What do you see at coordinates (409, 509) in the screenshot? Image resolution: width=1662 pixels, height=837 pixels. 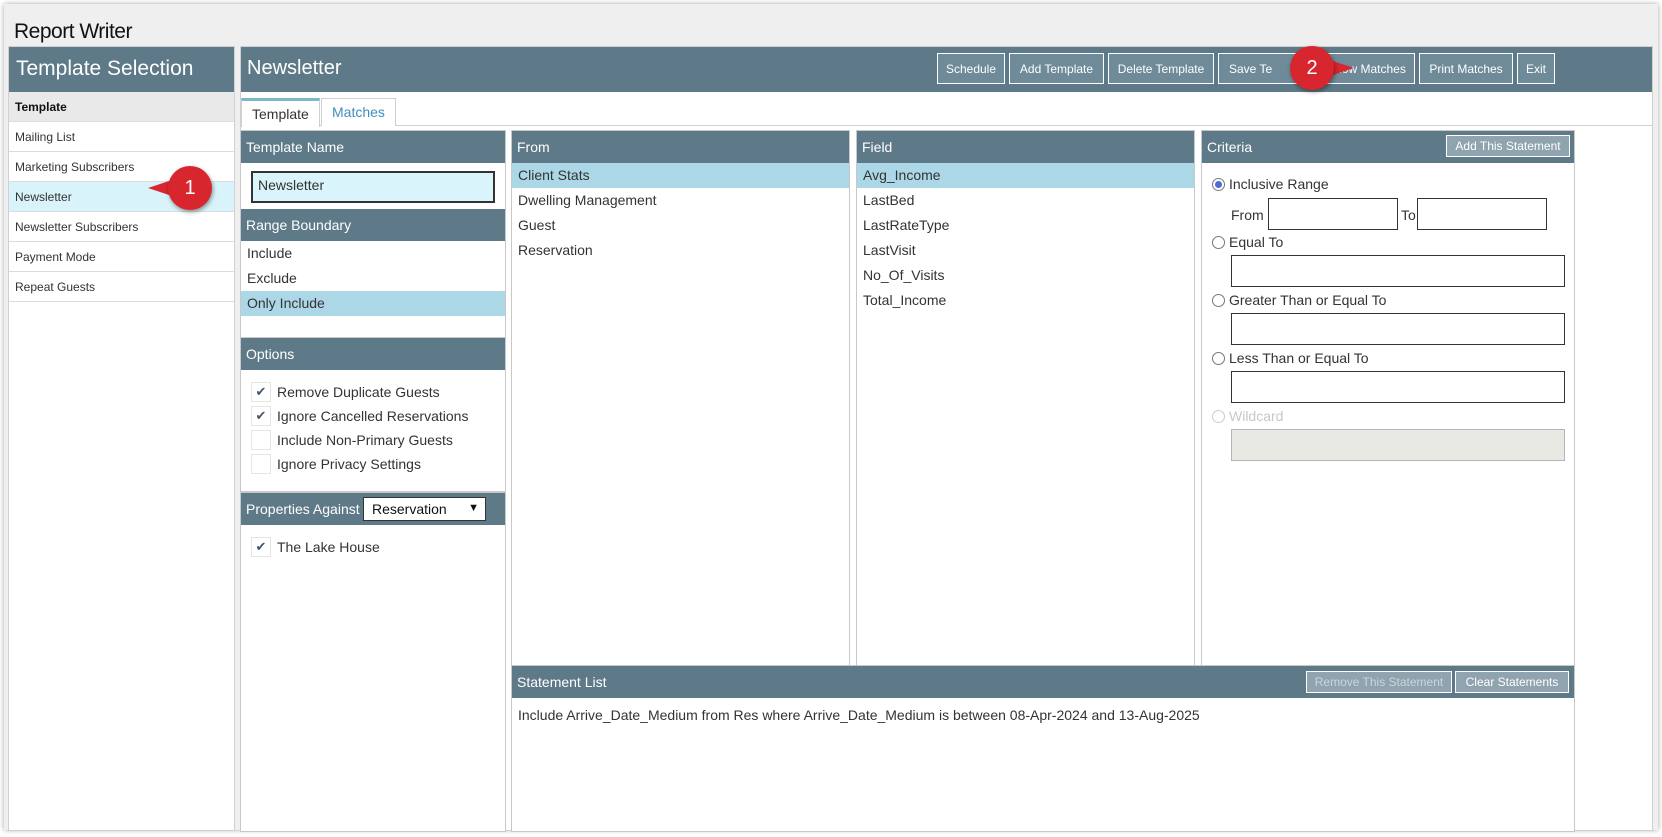 I see `select-value: Reservation` at bounding box center [409, 509].